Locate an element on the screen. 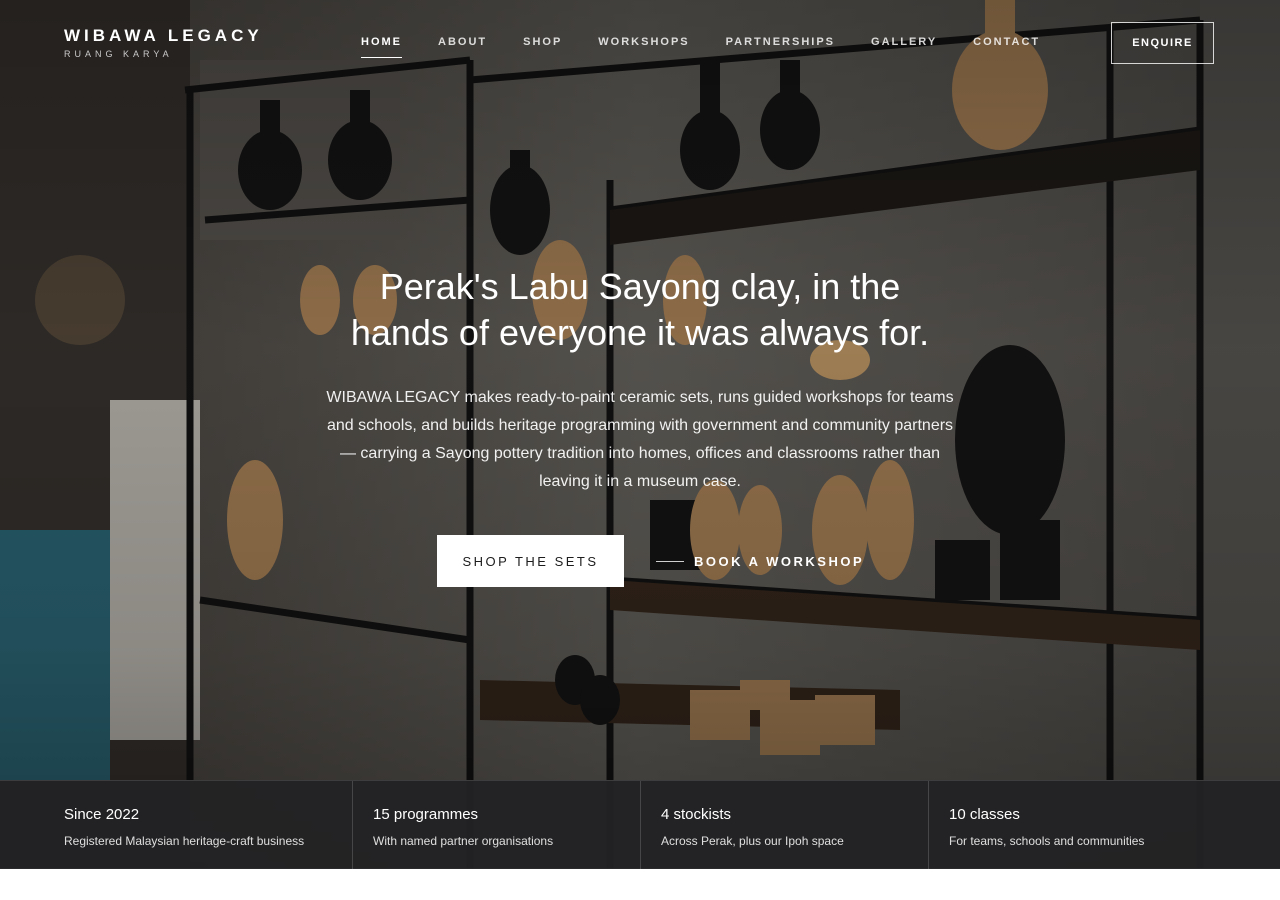 This screenshot has width=1280, height=900. nav-item-about: ABOUT is located at coordinates (462, 47).